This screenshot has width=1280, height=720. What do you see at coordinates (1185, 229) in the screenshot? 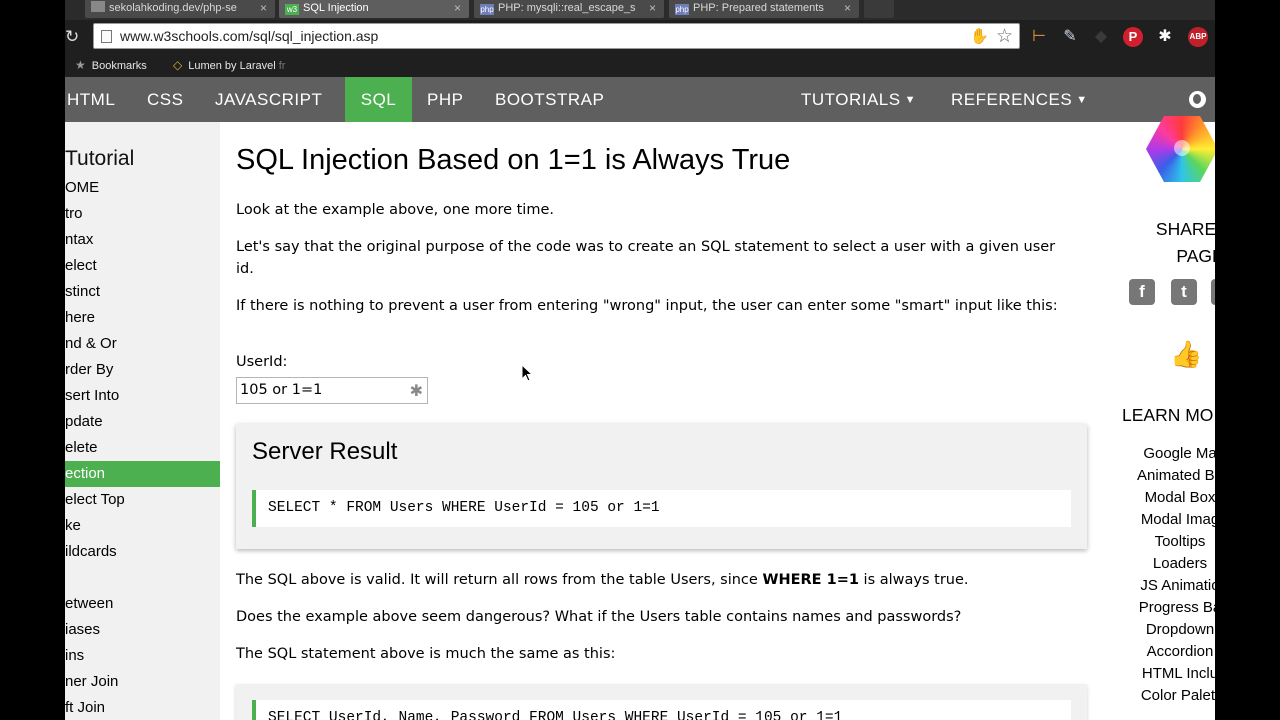
I see `share-heading-line: SHARE TH` at bounding box center [1185, 229].